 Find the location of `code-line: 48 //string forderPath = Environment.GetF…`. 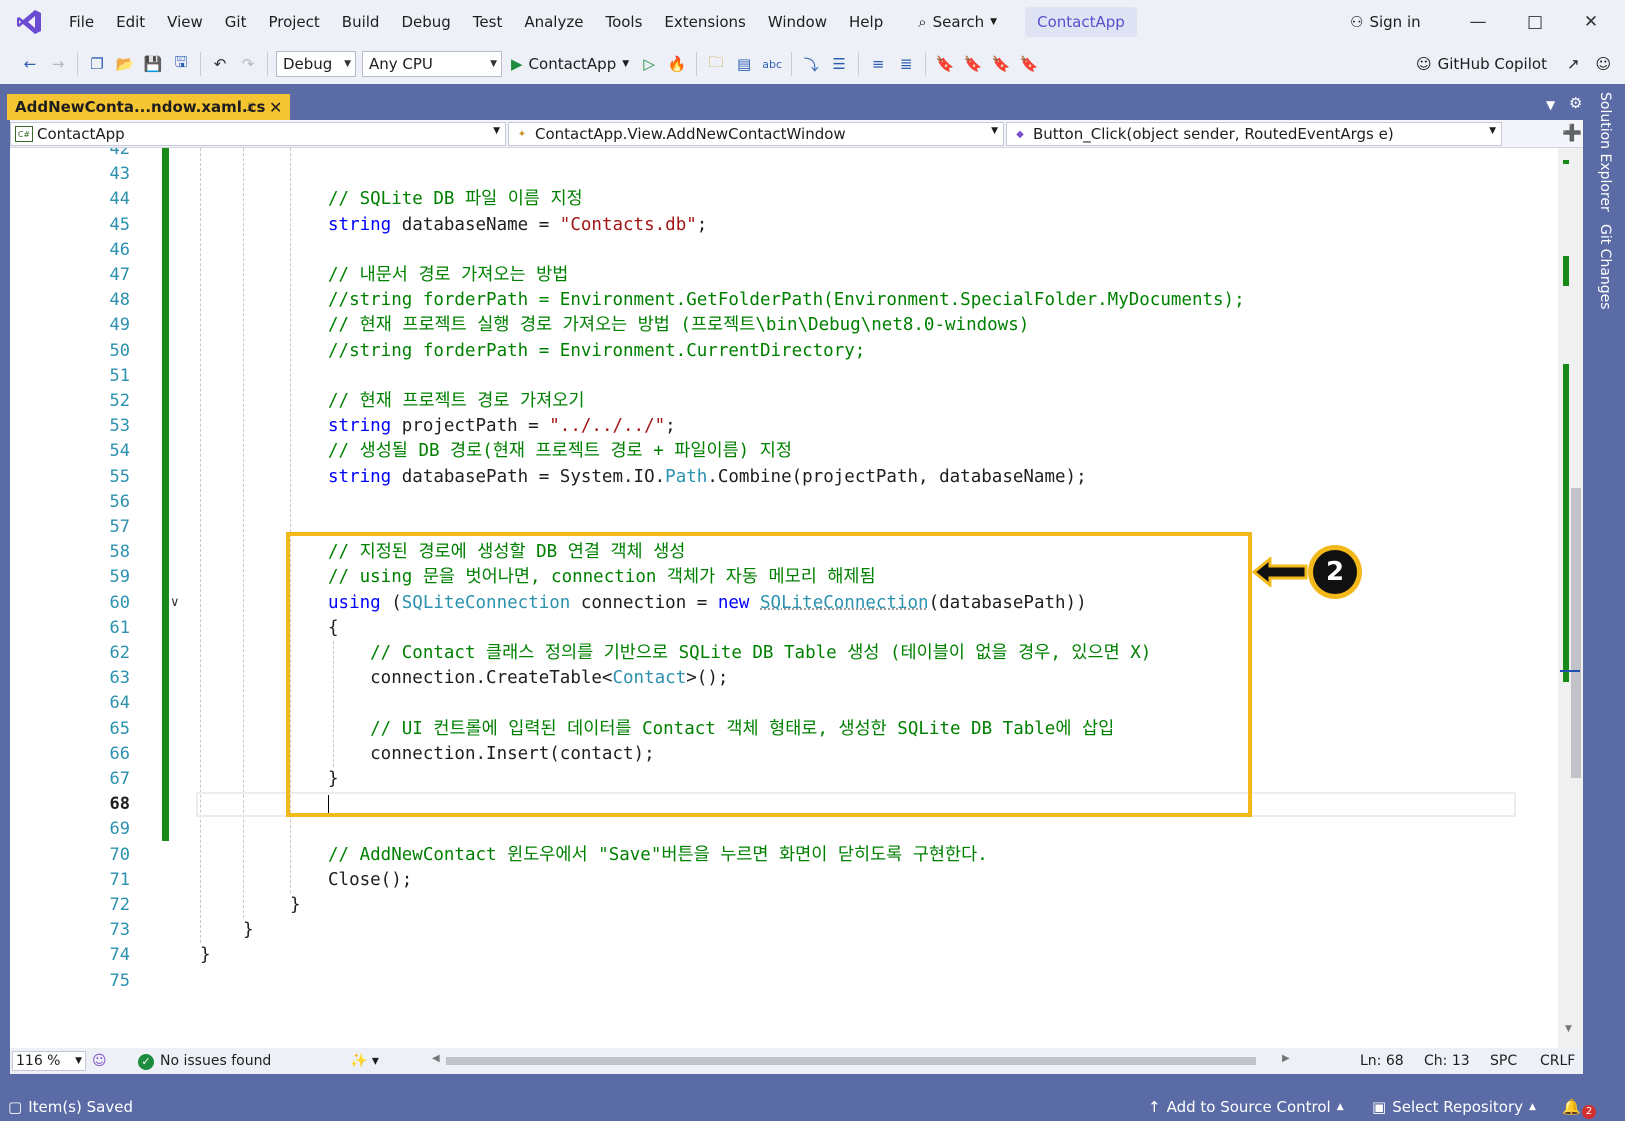

code-line: 48 //string forderPath = Environment.GetF… is located at coordinates (796, 300).